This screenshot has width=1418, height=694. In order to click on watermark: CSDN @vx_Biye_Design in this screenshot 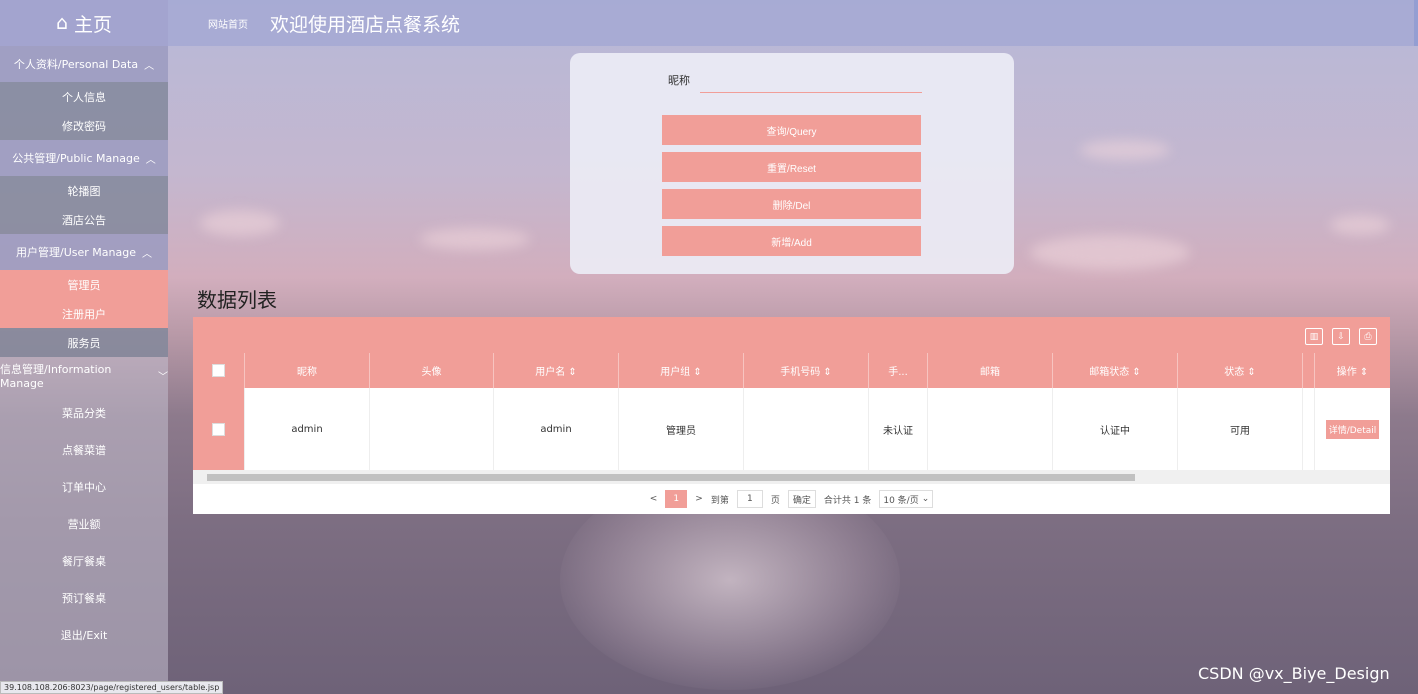, I will do `click(1294, 673)`.